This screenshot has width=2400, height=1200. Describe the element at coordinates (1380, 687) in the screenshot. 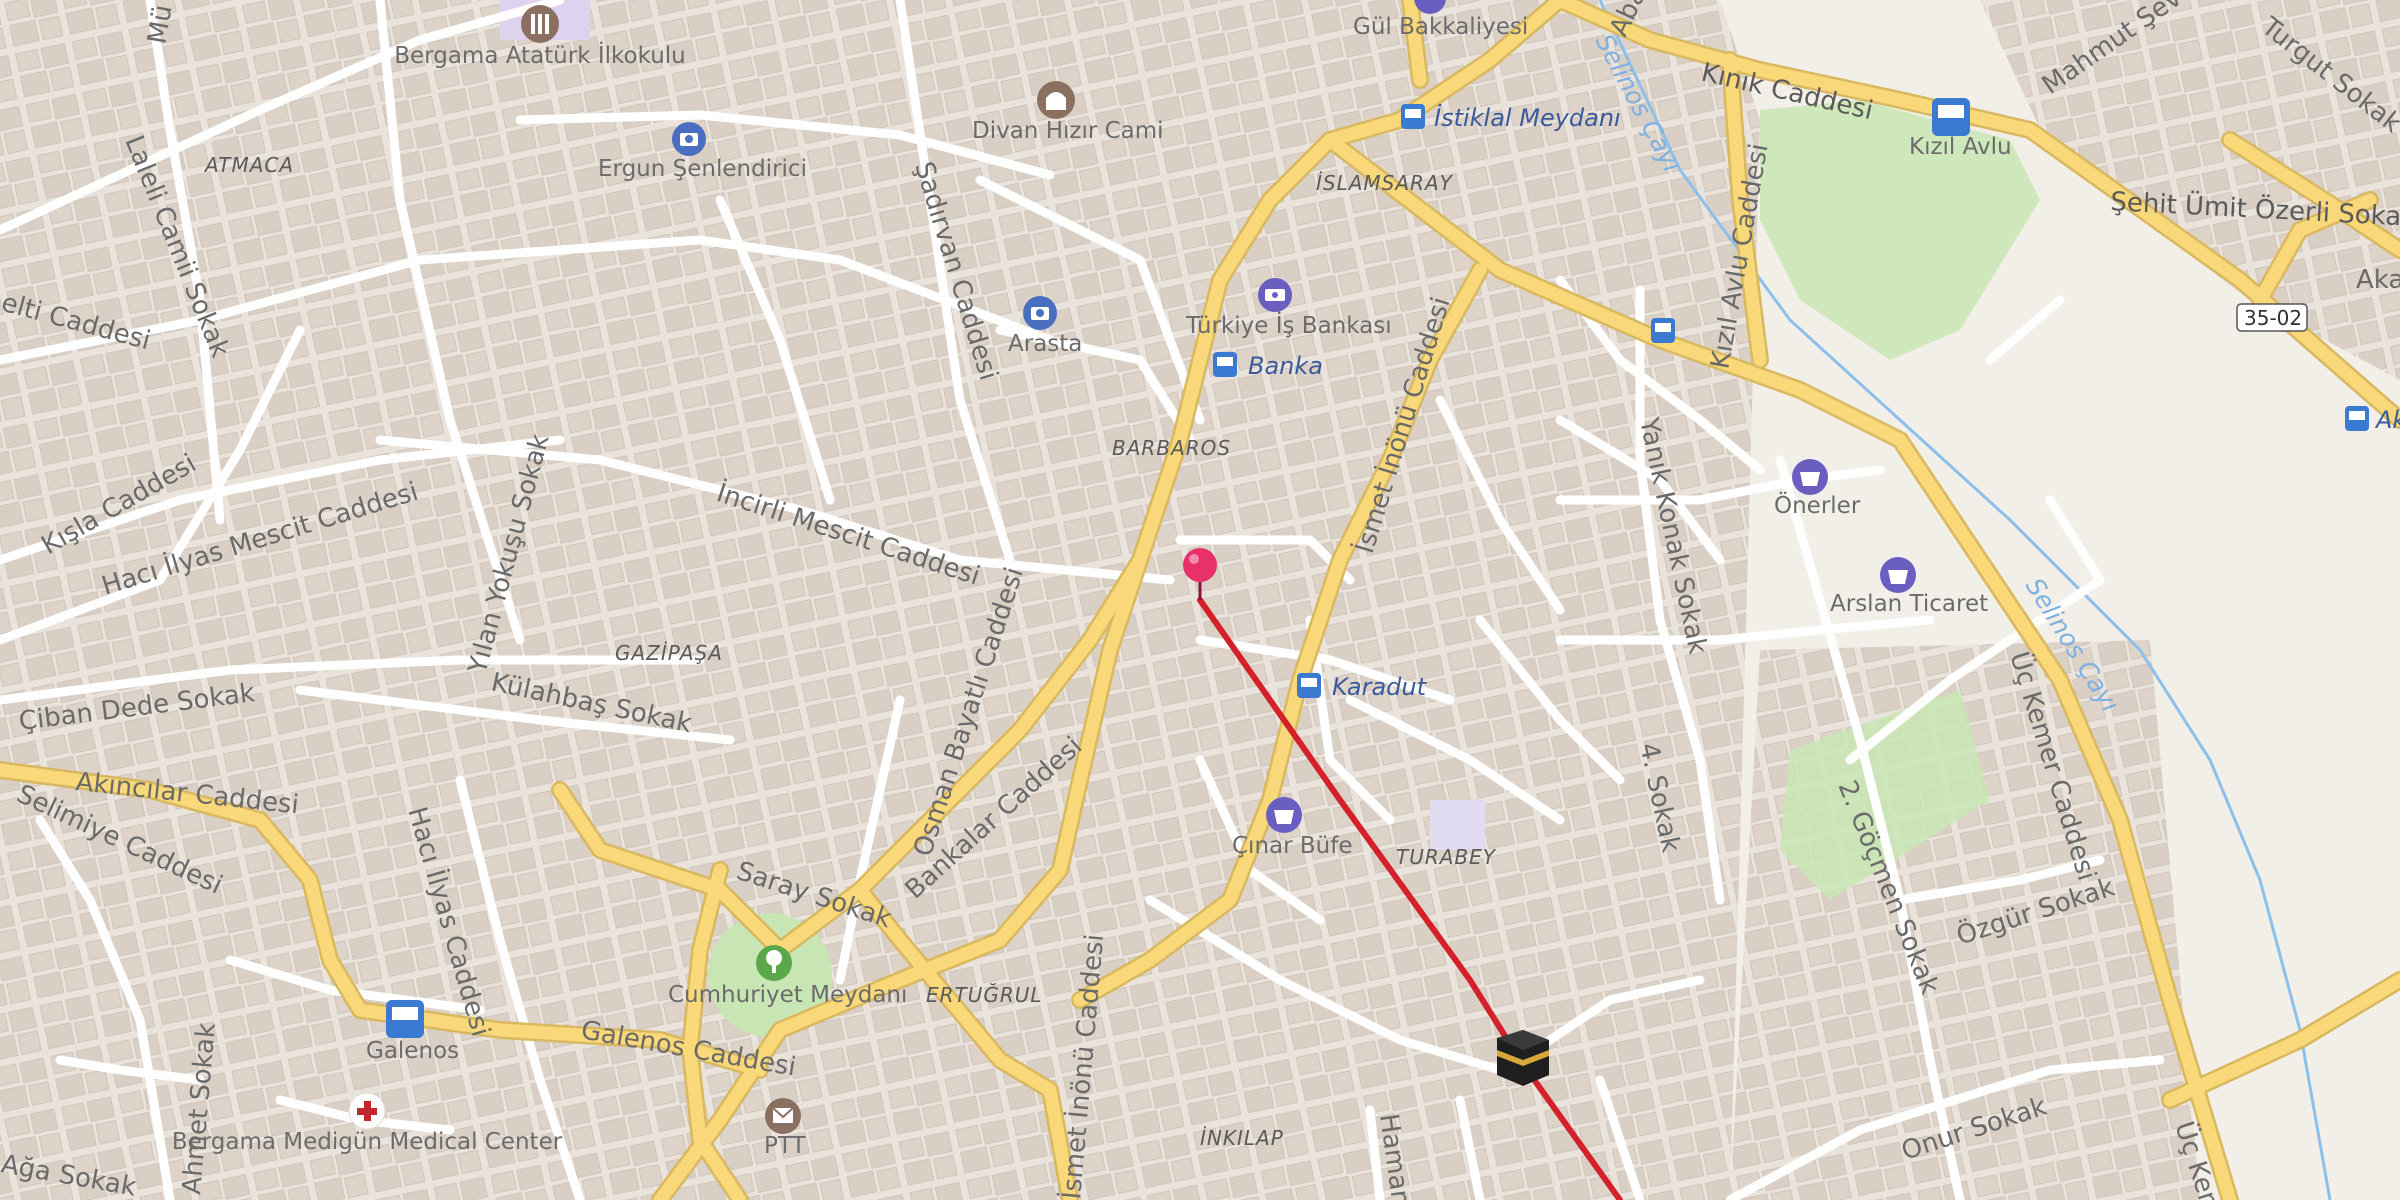

I see `bus-stop-karadut-label: Karadut` at that location.